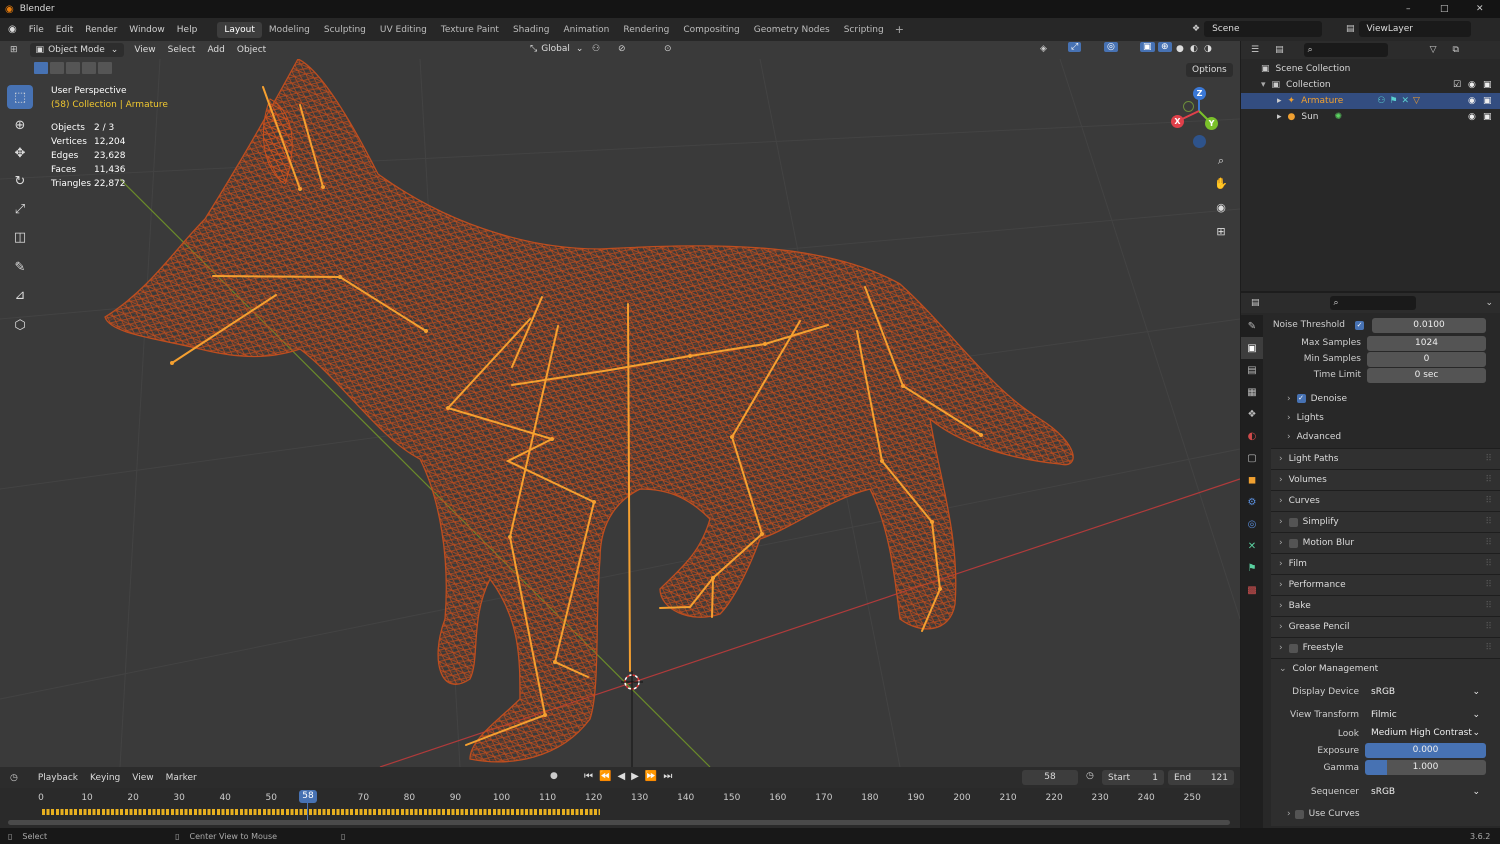  What do you see at coordinates (1255, 303) in the screenshot?
I see `properties-editor-icon: ▤` at bounding box center [1255, 303].